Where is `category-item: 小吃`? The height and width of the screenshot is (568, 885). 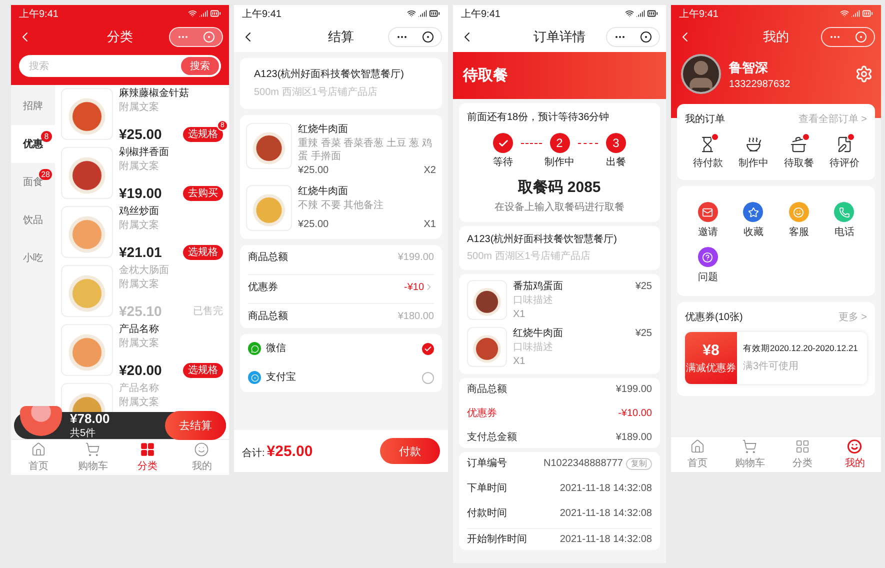
category-item: 小吃 is located at coordinates (33, 258).